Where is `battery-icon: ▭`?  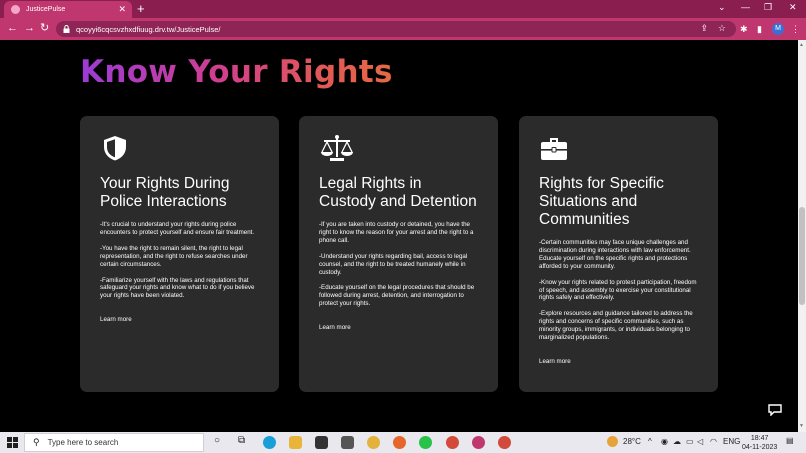 battery-icon: ▭ is located at coordinates (690, 441).